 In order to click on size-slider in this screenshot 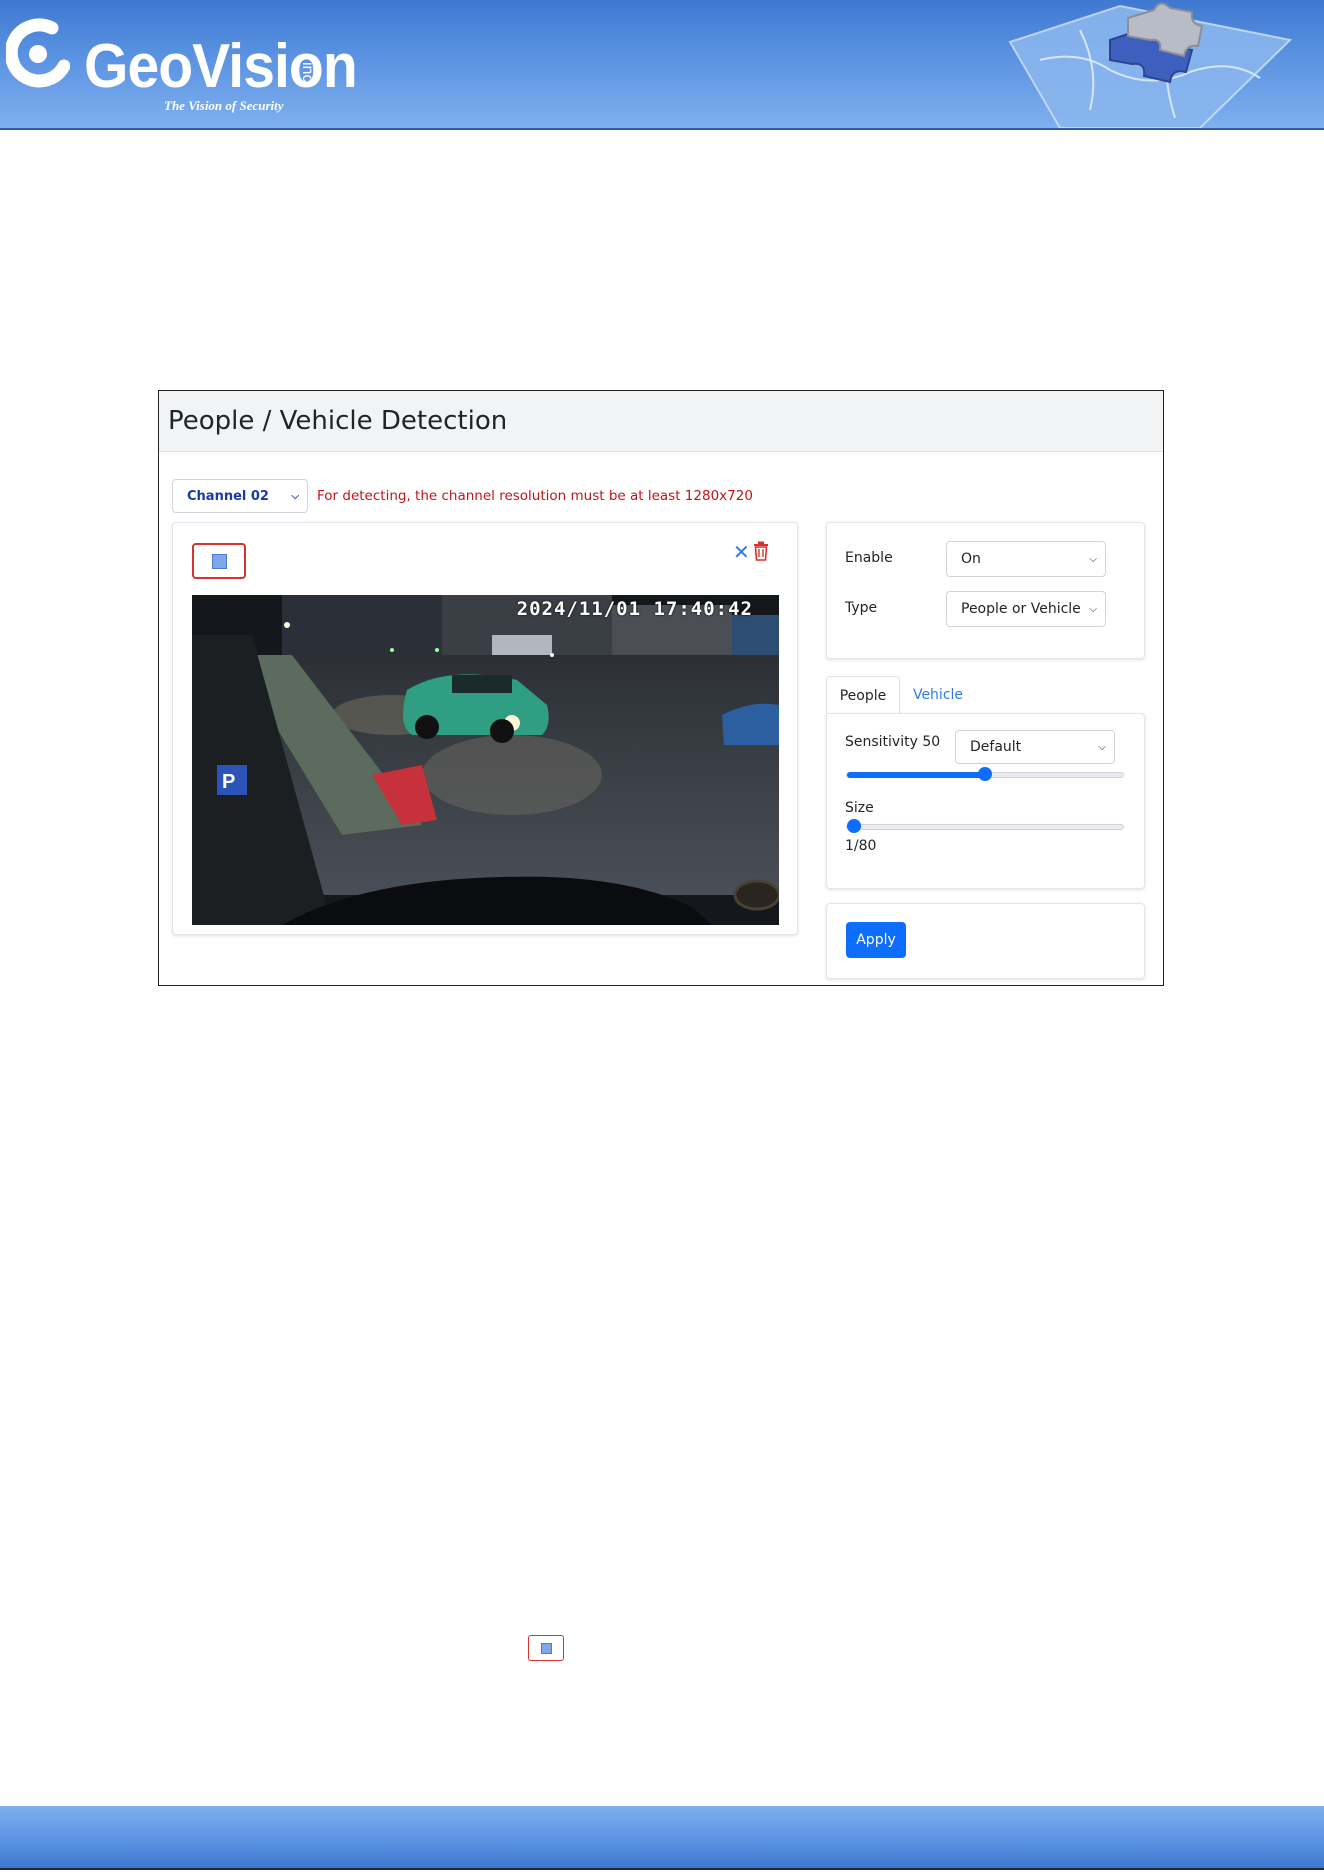, I will do `click(985, 826)`.